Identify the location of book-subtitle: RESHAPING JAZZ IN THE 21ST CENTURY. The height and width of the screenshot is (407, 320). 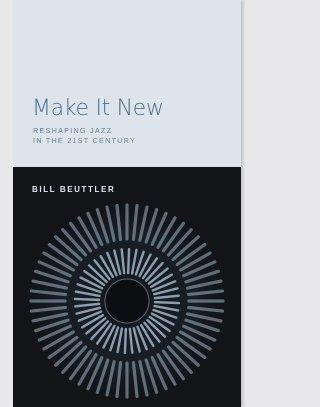
(84, 136).